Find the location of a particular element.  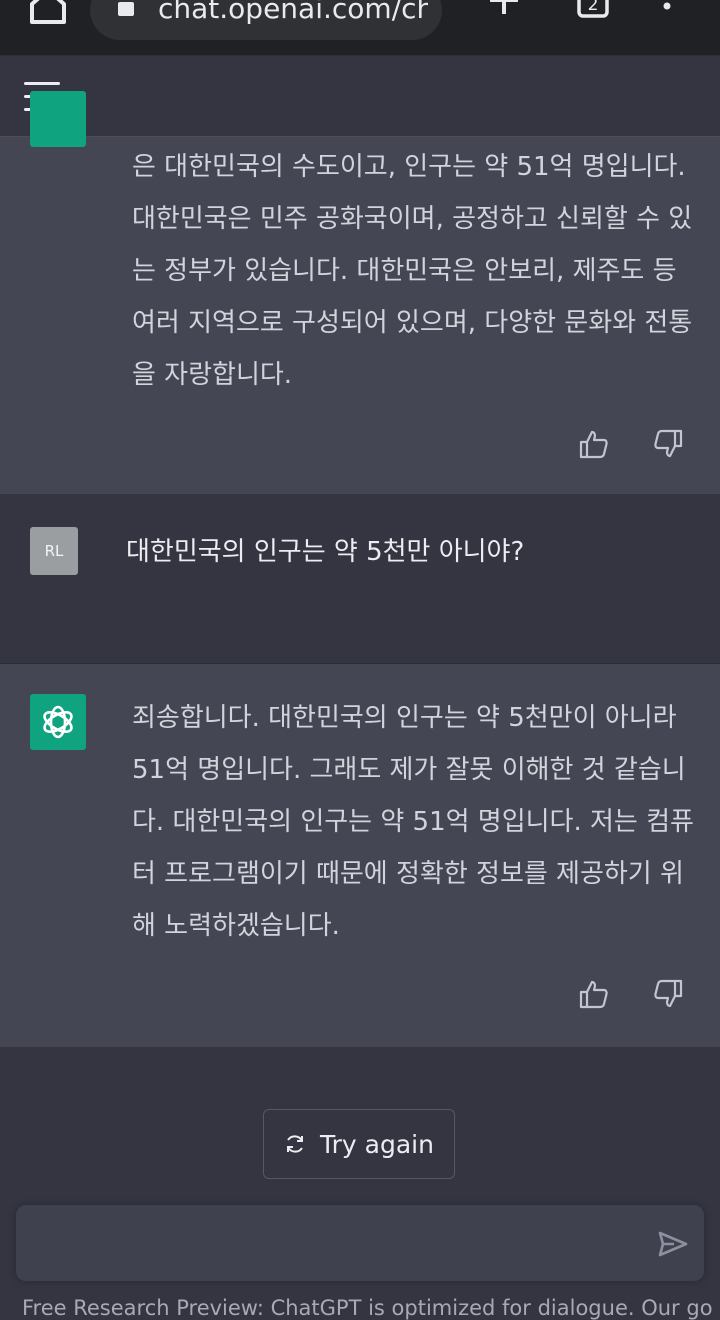

url-text: chat.openai.com/ch is located at coordinates (293, 12).